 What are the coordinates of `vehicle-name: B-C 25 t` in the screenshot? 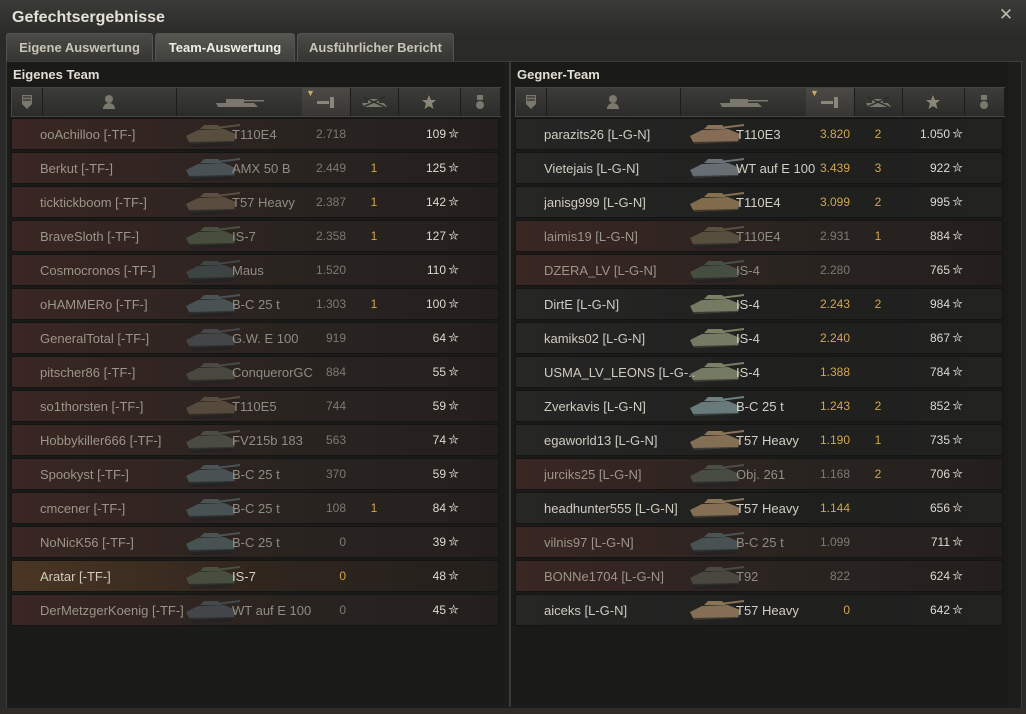 It's located at (760, 406).